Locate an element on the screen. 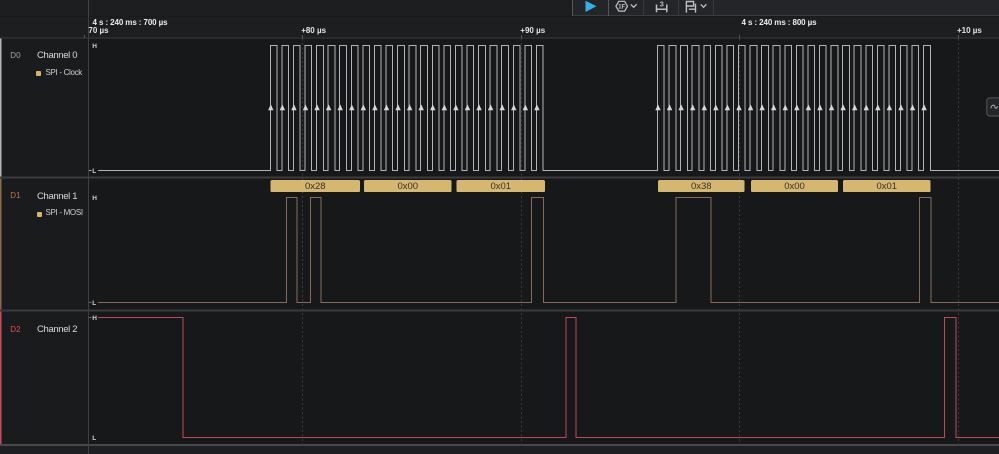  svg-text: 3 is located at coordinates (662, 4).